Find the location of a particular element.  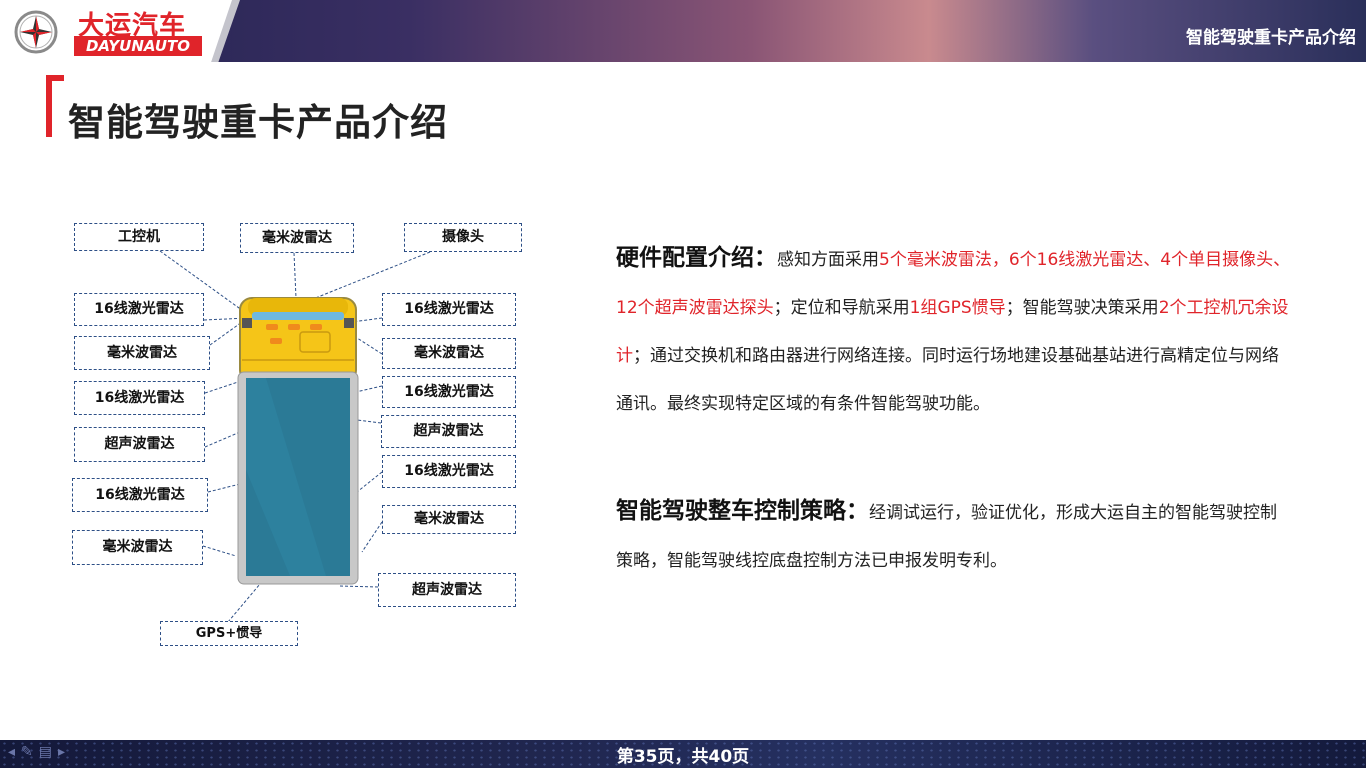

label-lidar-left-2: 16线激光雷达 is located at coordinates (139, 398).